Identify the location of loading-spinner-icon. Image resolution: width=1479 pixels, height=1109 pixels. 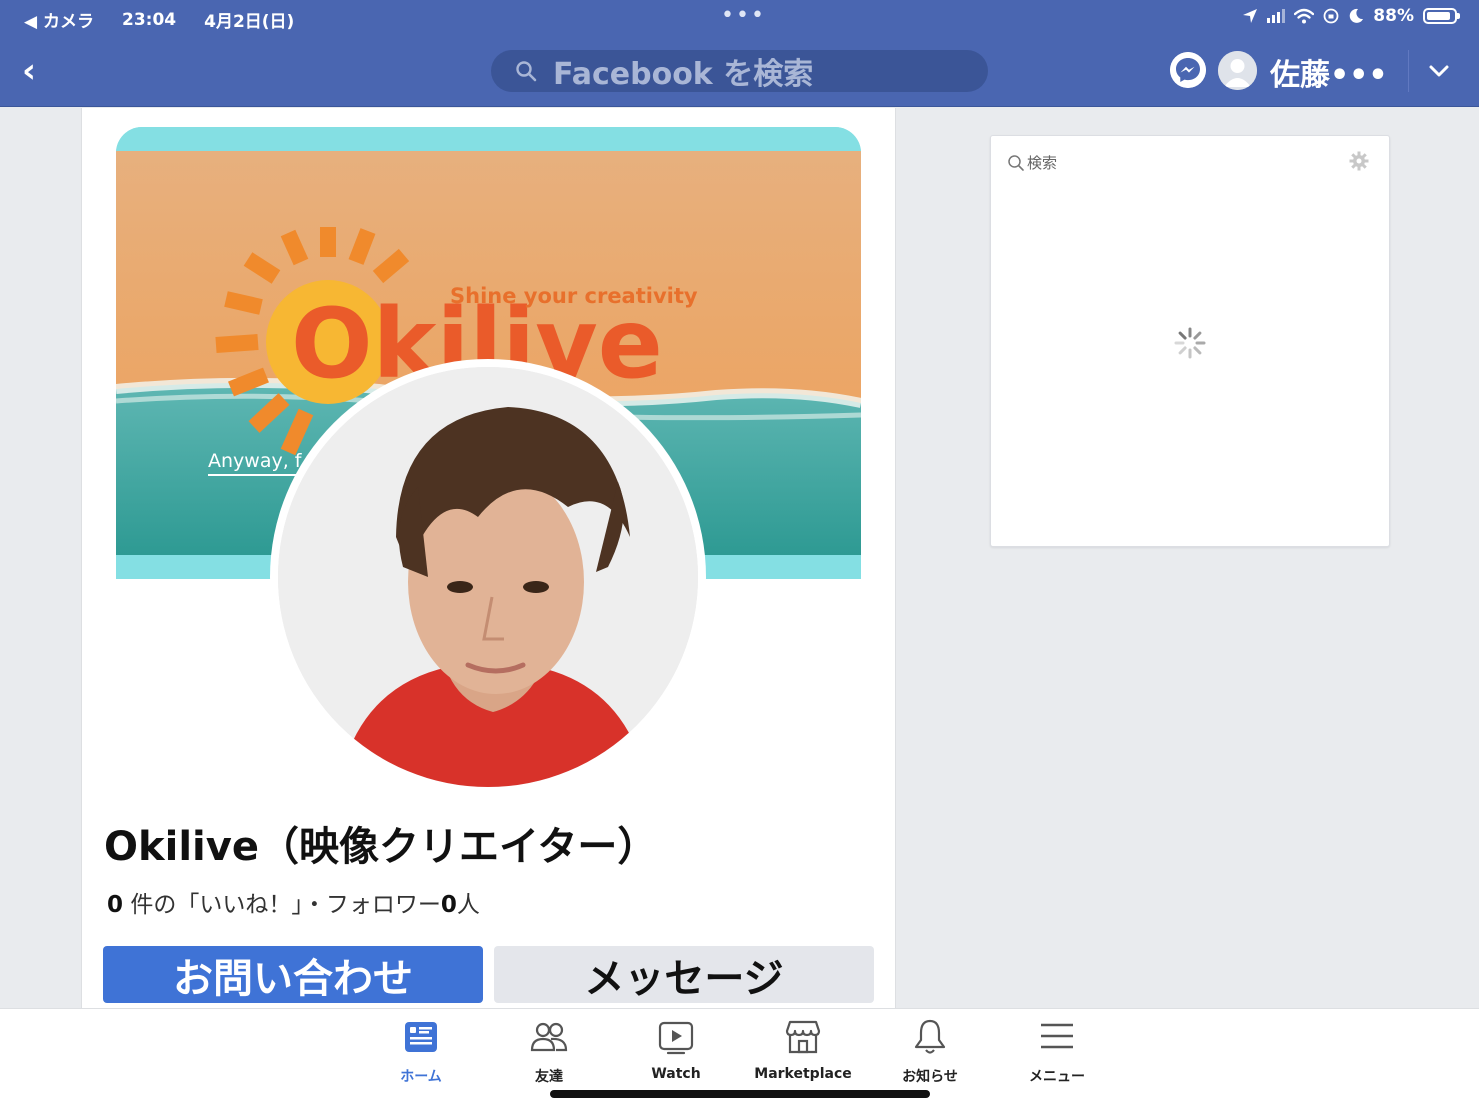
(1190, 343).